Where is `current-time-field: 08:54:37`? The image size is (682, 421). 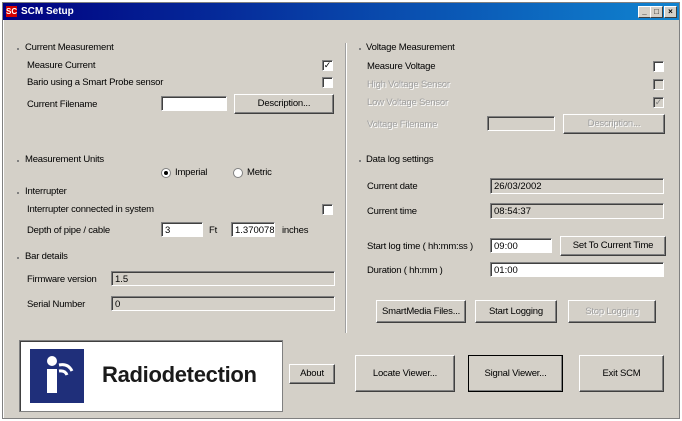 current-time-field: 08:54:37 is located at coordinates (577, 211).